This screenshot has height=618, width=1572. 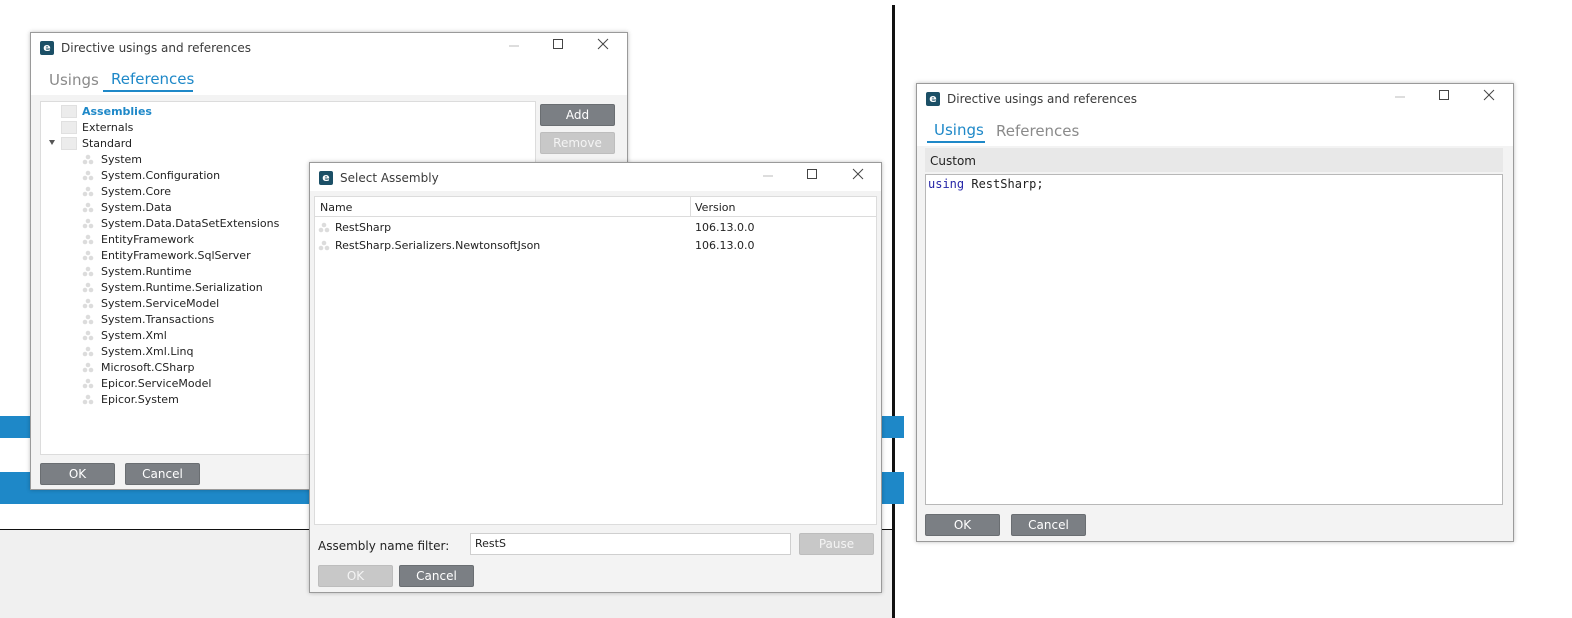 What do you see at coordinates (577, 115) in the screenshot?
I see `add-button: Add` at bounding box center [577, 115].